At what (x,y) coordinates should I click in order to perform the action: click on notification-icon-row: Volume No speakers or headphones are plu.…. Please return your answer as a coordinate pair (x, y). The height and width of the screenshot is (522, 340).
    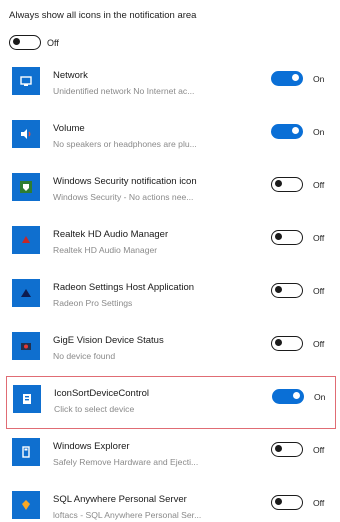
    Looking at the image, I should click on (170, 137).